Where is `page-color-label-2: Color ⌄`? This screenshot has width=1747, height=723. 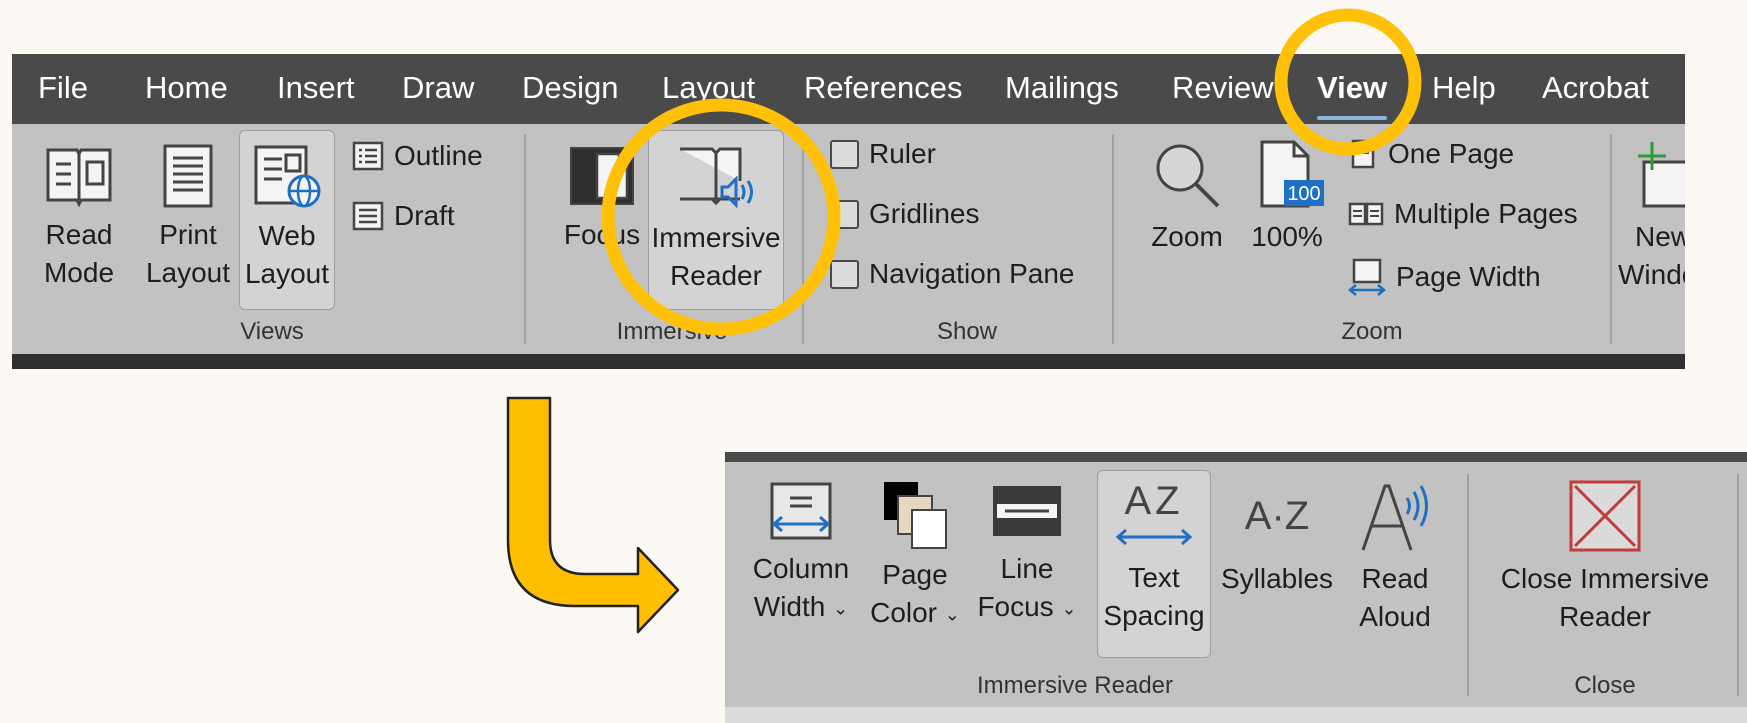 page-color-label-2: Color ⌄ is located at coordinates (915, 614).